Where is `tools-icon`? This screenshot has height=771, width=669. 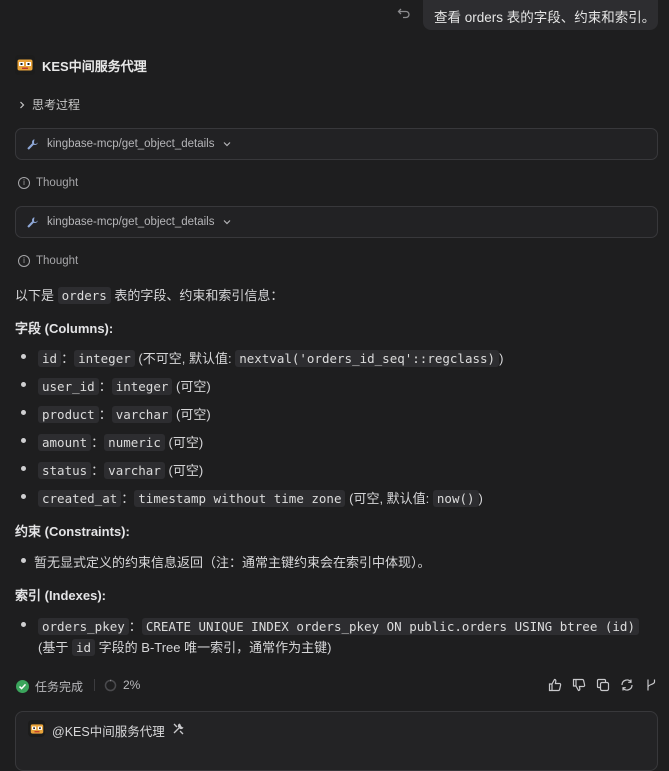
tools-icon is located at coordinates (178, 728).